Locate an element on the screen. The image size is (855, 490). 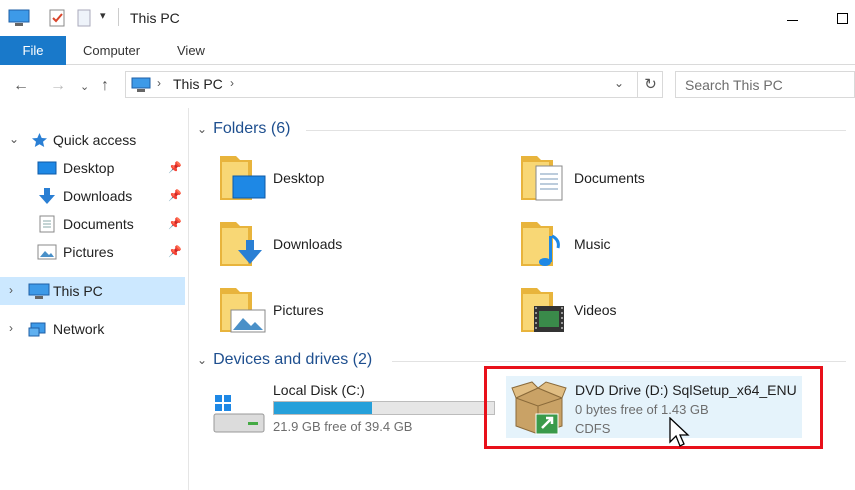
music-folder-icon is located at coordinates (540, 244).